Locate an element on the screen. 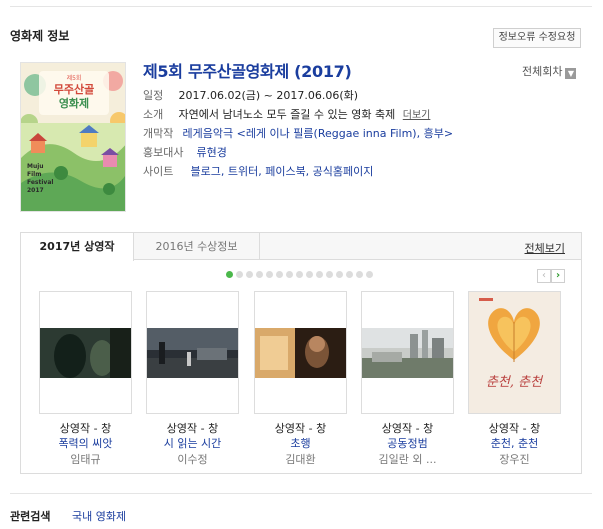 This screenshot has height=529, width=603. film-poster-image: 춘천, 춘천 is located at coordinates (514, 352).